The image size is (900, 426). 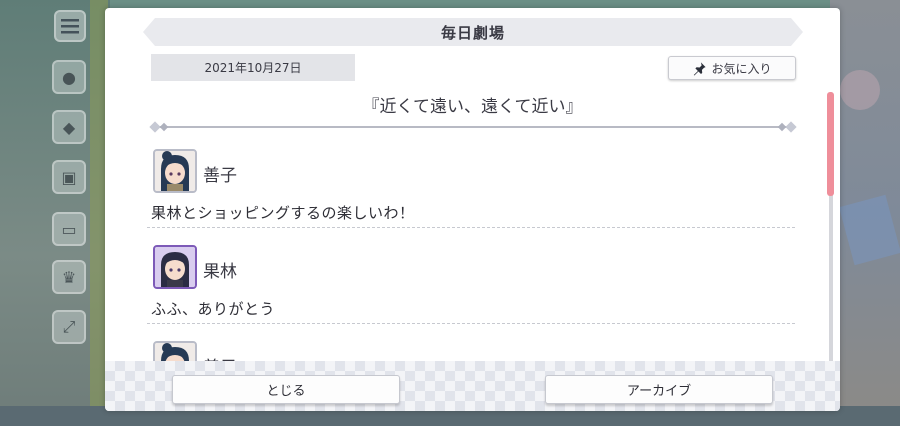 What do you see at coordinates (69, 277) in the screenshot?
I see `trophy-icon: ♛` at bounding box center [69, 277].